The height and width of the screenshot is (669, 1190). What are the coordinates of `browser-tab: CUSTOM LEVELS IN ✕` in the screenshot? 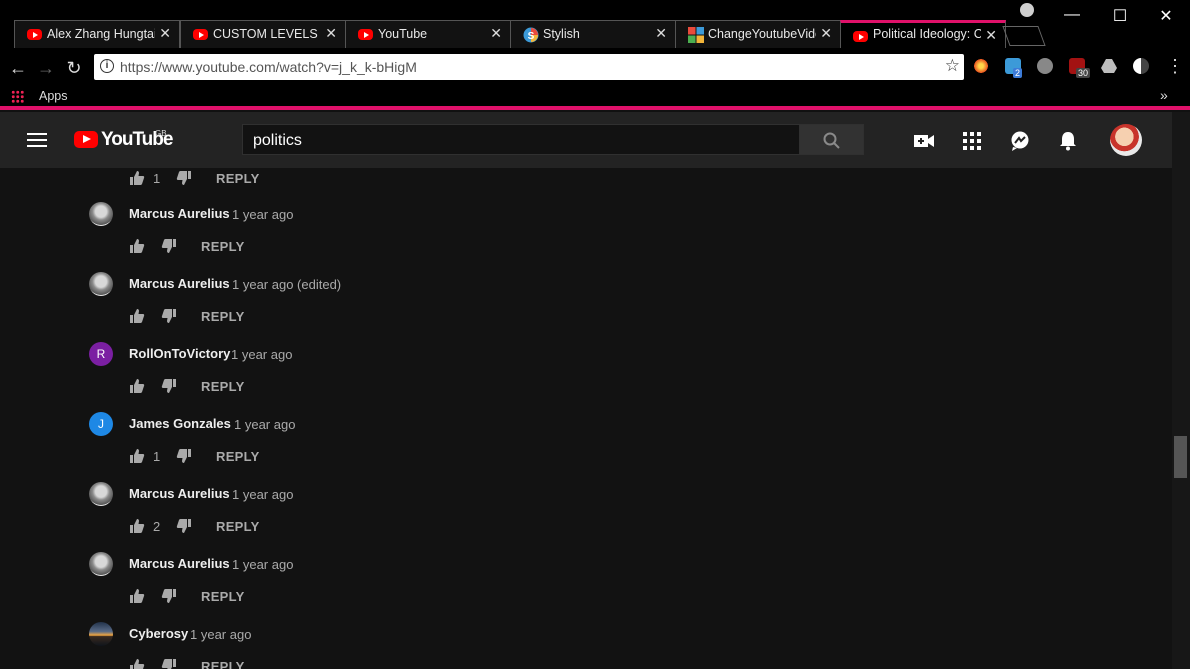 It's located at (263, 34).